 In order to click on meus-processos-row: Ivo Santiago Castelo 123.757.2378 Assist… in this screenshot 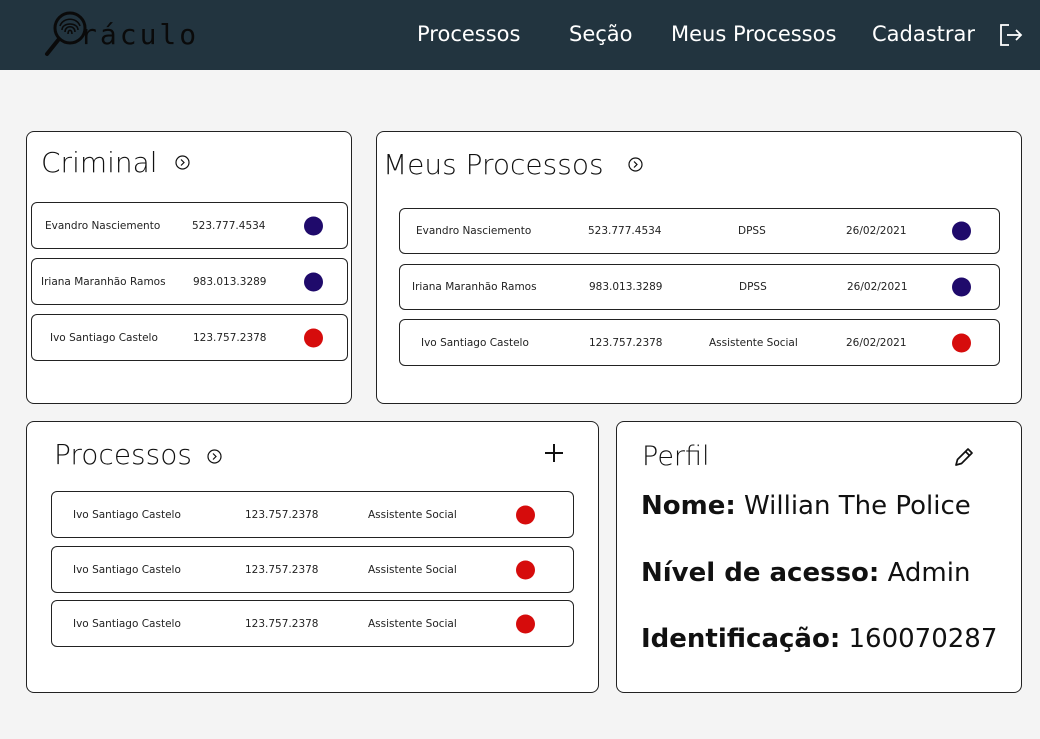, I will do `click(699, 342)`.